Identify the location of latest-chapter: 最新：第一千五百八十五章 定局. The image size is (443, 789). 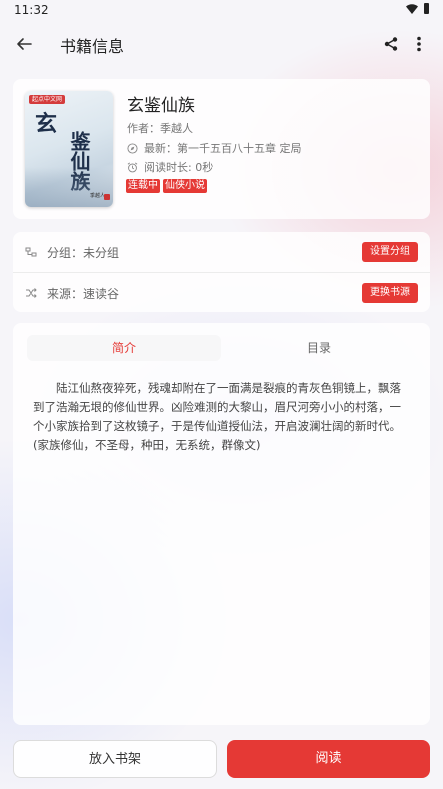
(223, 148).